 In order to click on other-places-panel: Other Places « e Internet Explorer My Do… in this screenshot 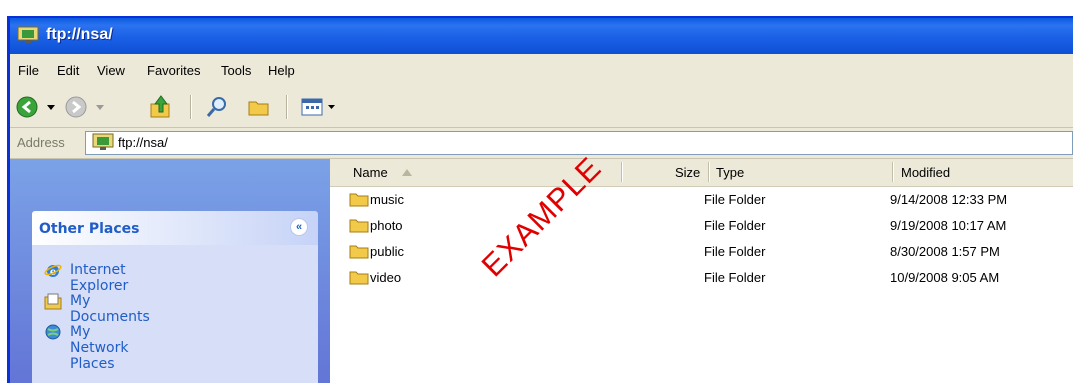, I will do `click(175, 297)`.